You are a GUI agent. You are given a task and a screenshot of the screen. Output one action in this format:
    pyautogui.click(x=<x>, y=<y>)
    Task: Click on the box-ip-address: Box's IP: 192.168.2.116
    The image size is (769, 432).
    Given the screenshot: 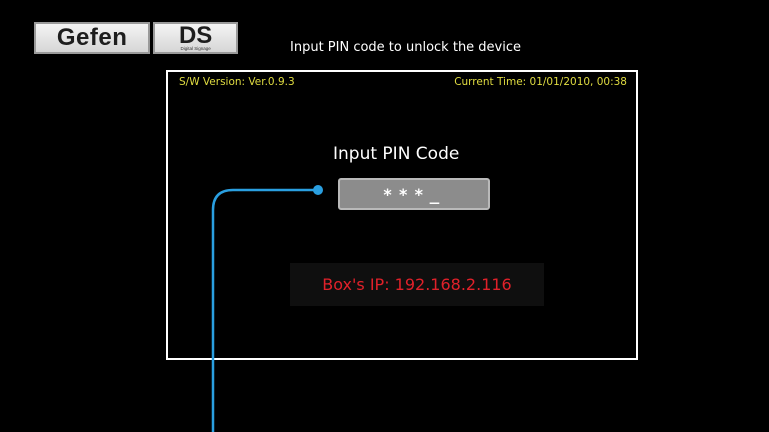 What is the action you would take?
    pyautogui.click(x=417, y=284)
    